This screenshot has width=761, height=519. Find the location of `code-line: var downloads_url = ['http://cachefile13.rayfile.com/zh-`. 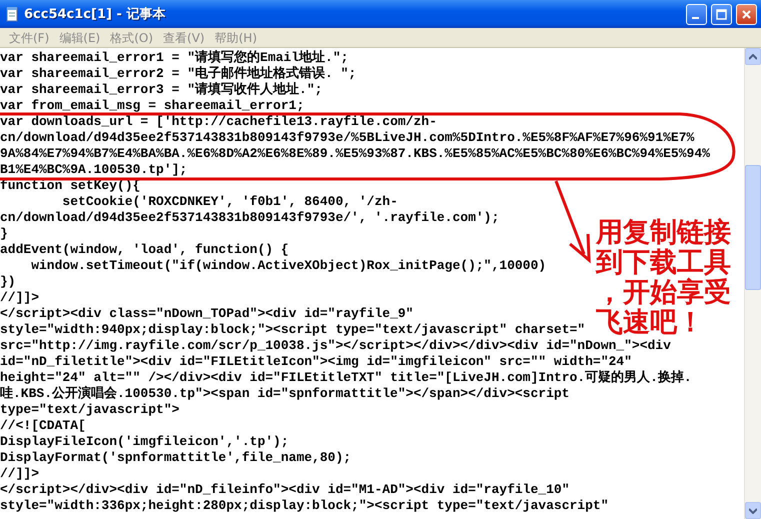

code-line: var downloads_url = ['http://cachefile13.rayfile.com/zh- is located at coordinates (218, 122).